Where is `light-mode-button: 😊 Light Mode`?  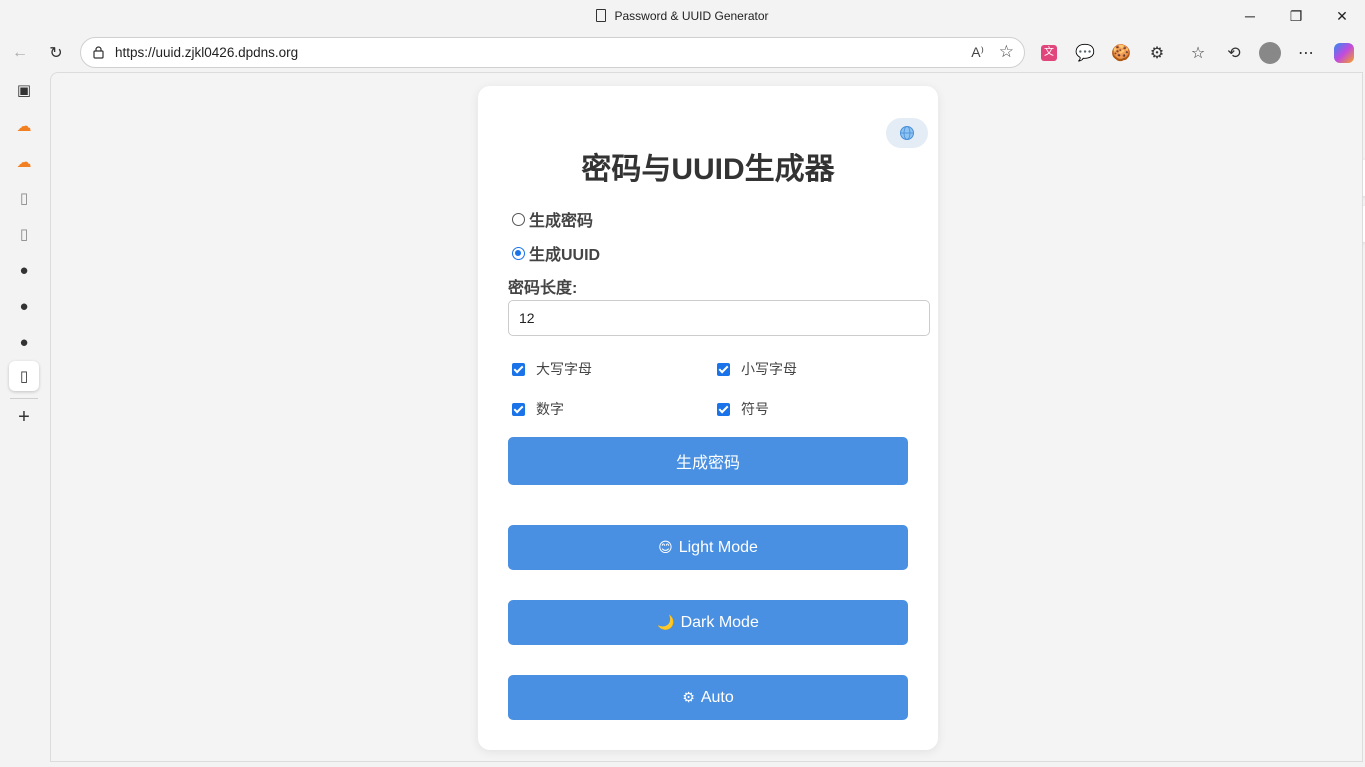
light-mode-button: 😊 Light Mode is located at coordinates (708, 547).